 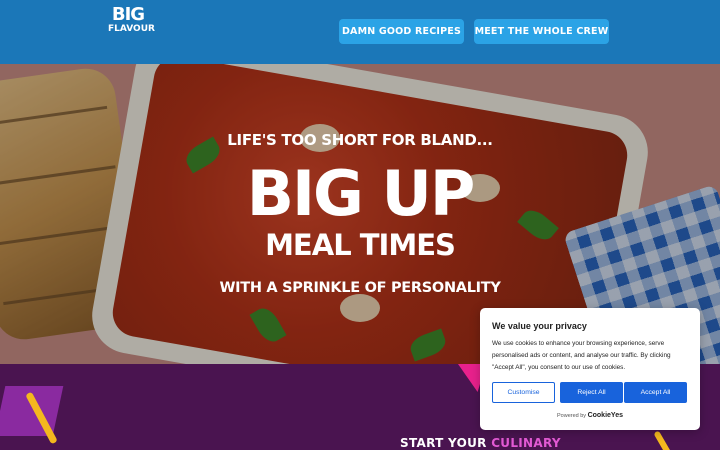 I want to click on decorative-stroke, so click(x=663, y=440).